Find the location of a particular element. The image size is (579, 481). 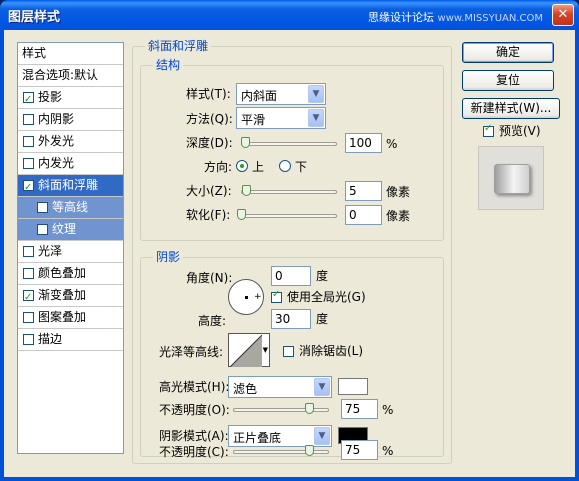

angle-dial: + is located at coordinates (246, 297).